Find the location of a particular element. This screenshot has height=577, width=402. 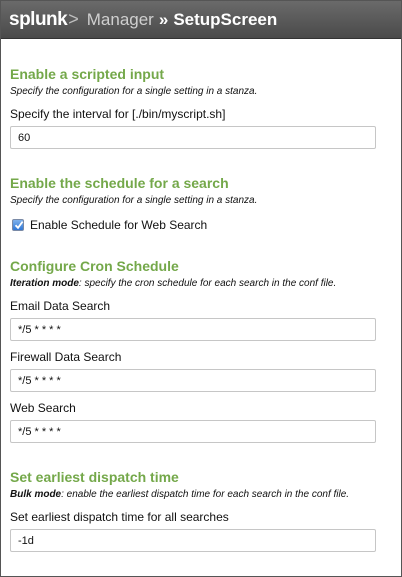

logo-chevron-icon: > is located at coordinates (73, 19).